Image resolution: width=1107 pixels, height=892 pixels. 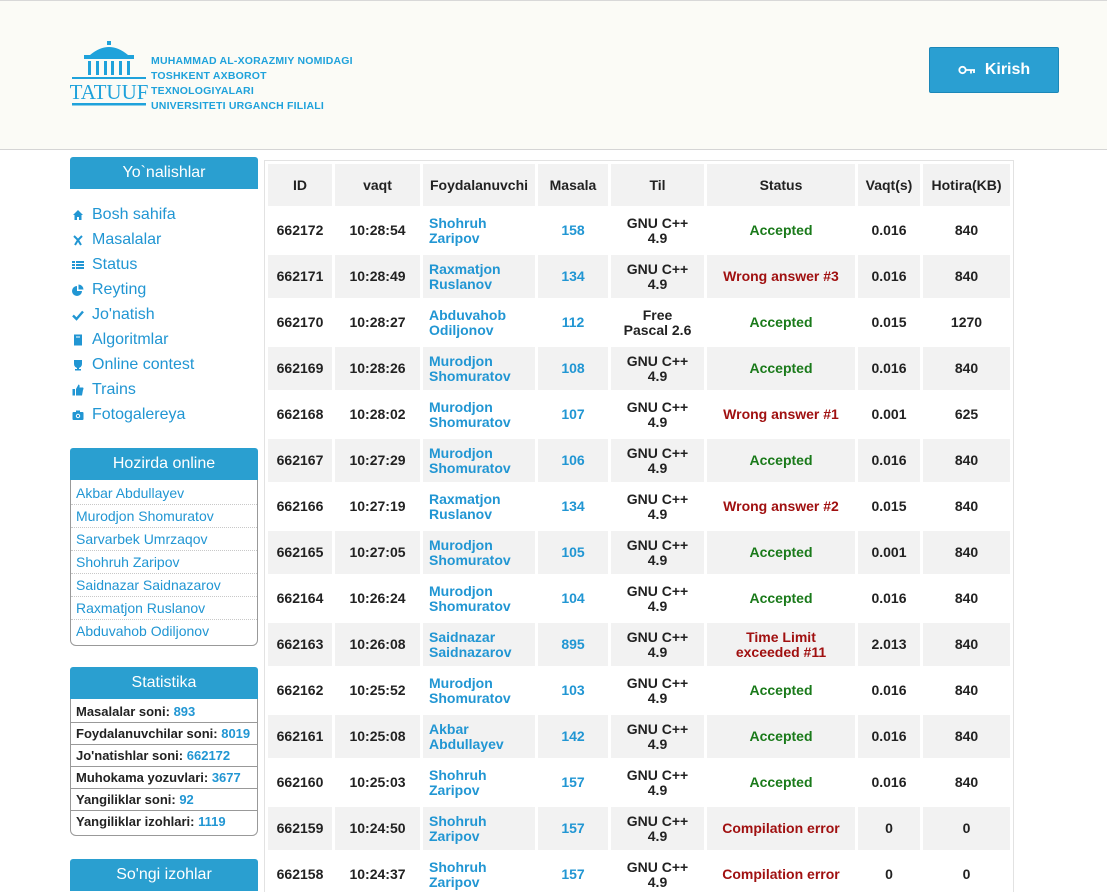 What do you see at coordinates (781, 414) in the screenshot?
I see `status-line: Wrong answer #1` at bounding box center [781, 414].